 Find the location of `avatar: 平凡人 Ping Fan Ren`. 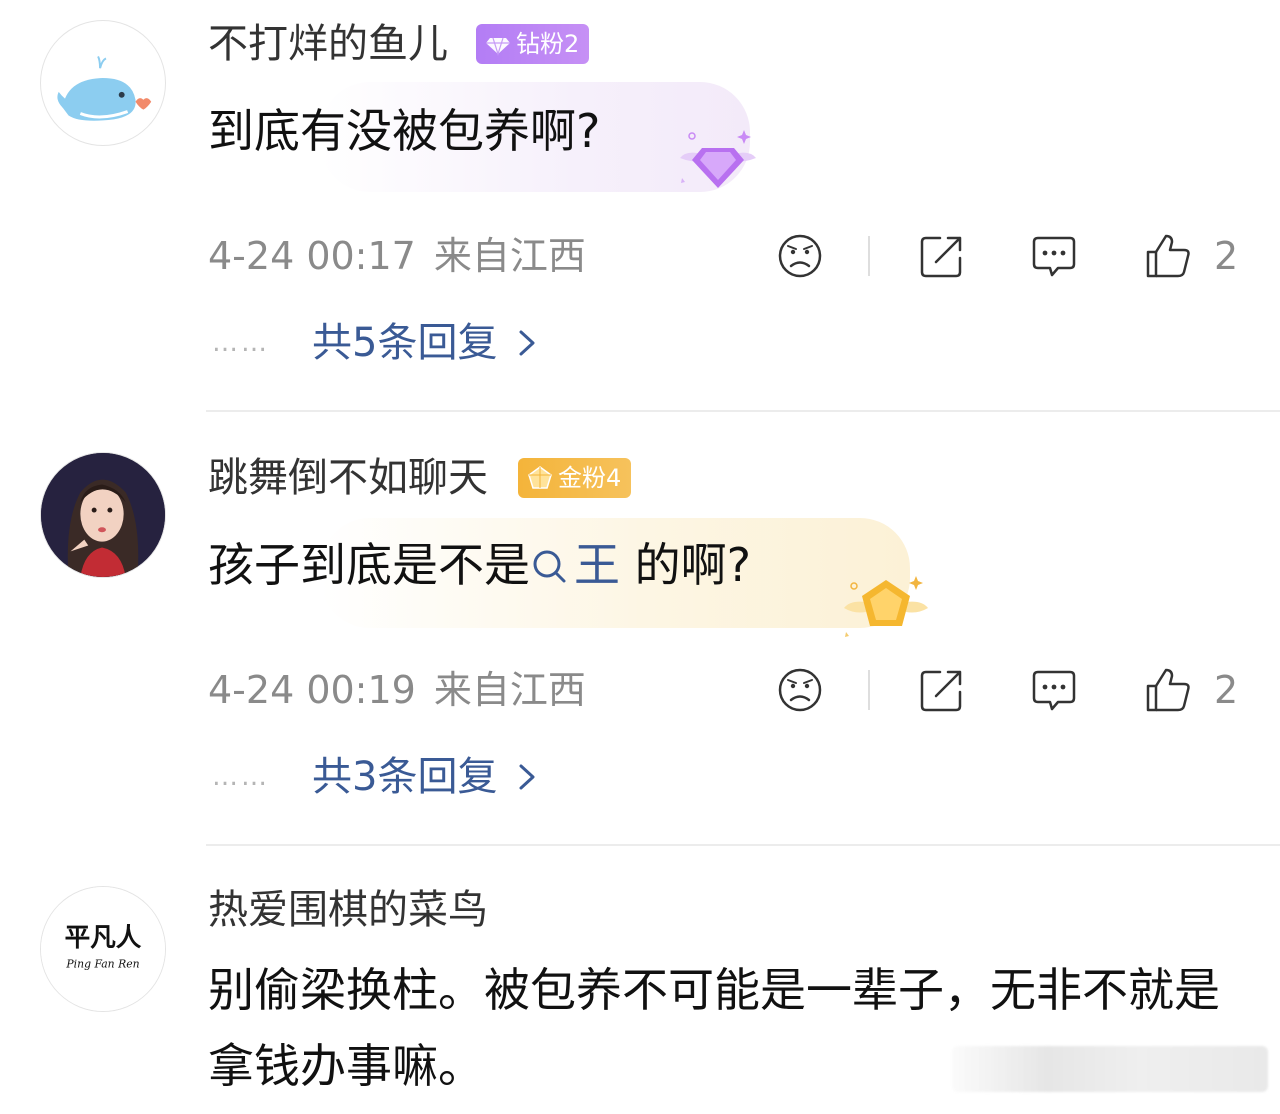

avatar: 平凡人 Ping Fan Ren is located at coordinates (103, 949).